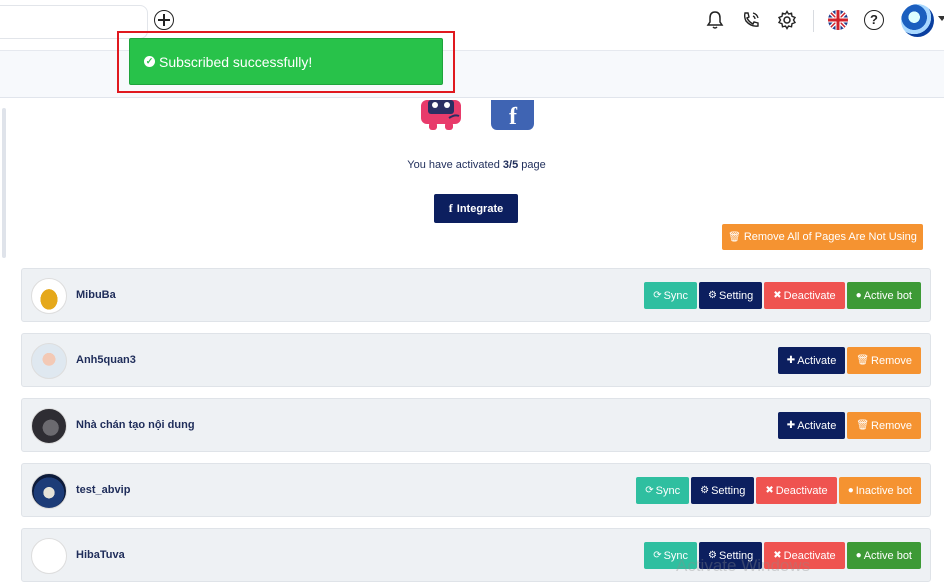 Image resolution: width=944 pixels, height=582 pixels. What do you see at coordinates (236, 61) in the screenshot?
I see `toast-message: Subscribed successfully!` at bounding box center [236, 61].